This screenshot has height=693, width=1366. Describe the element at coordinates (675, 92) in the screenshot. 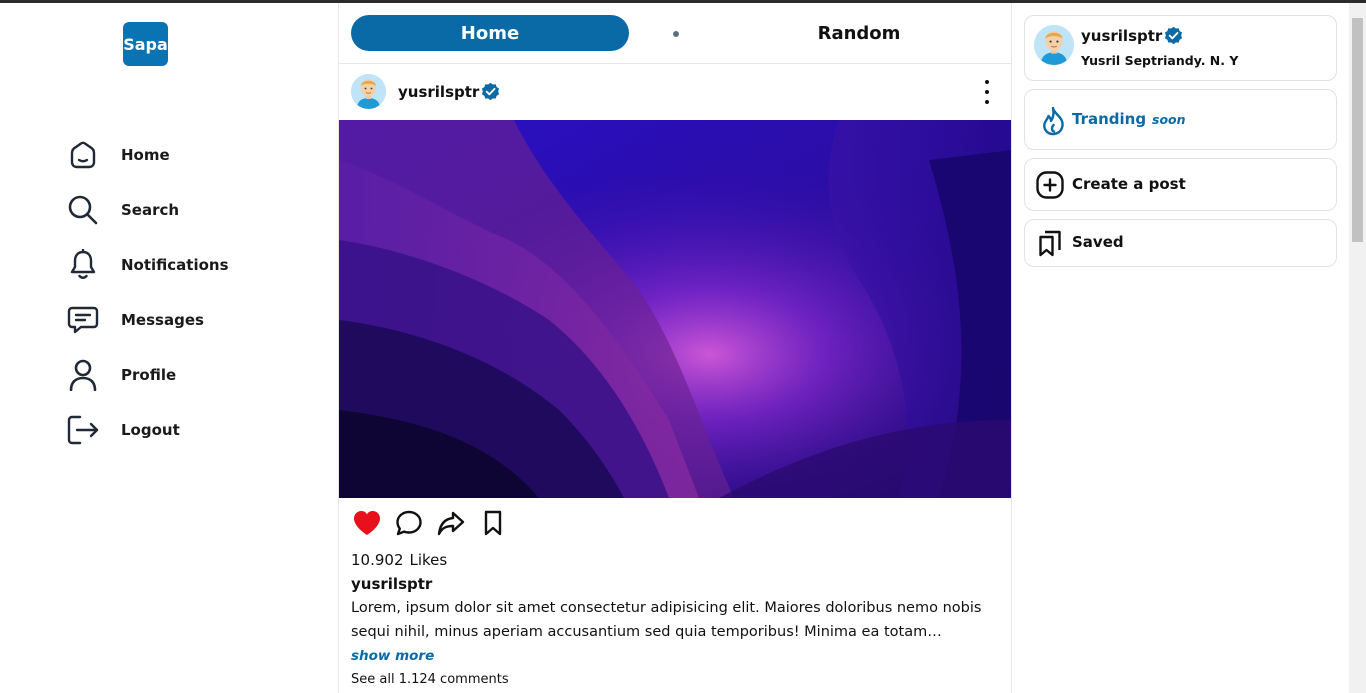

I see `post-header: yusrilsptr` at that location.